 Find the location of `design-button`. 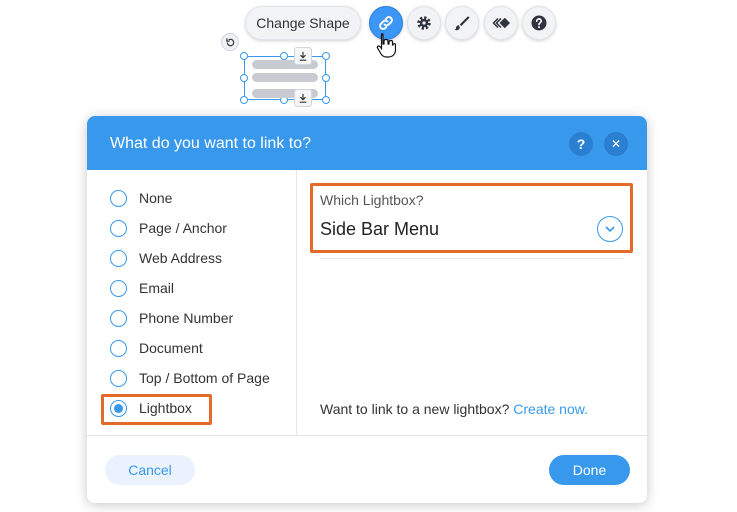

design-button is located at coordinates (462, 23).